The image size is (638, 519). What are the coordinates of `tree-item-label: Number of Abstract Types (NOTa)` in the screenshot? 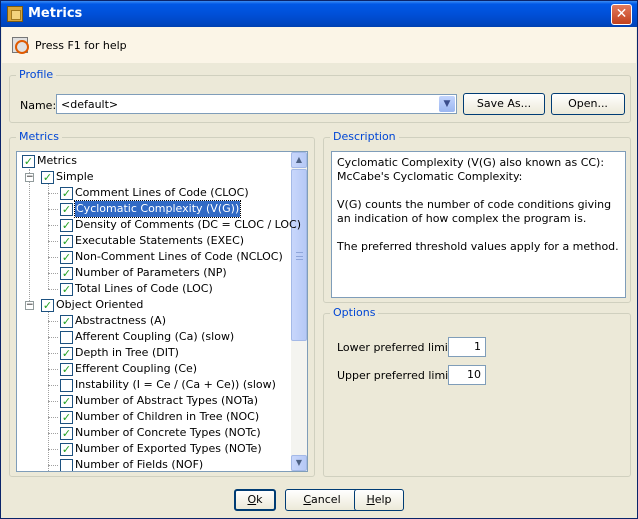 It's located at (167, 400).